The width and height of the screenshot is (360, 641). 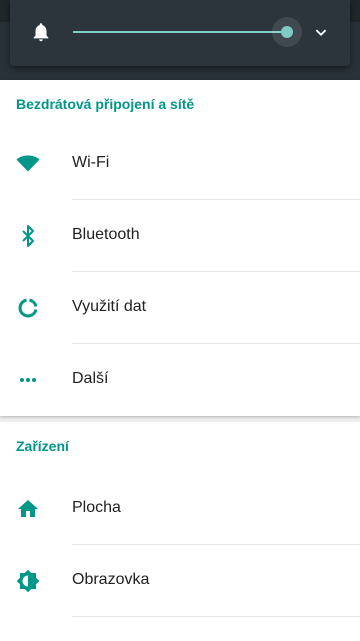 What do you see at coordinates (106, 234) in the screenshot?
I see `settings-item-label: Bluetooth` at bounding box center [106, 234].